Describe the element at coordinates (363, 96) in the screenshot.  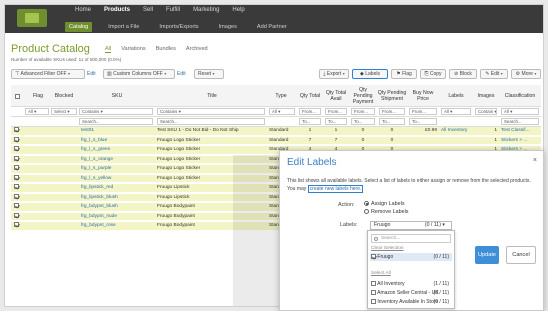
I see `col-qty-pending-payment: Qty Pending Payment` at that location.